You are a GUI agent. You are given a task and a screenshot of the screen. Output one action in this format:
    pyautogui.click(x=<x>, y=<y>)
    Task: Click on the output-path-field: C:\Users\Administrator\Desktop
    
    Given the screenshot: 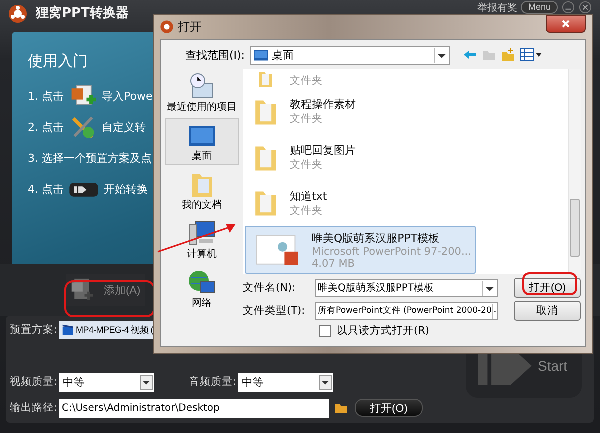 What is the action you would take?
    pyautogui.click(x=194, y=408)
    